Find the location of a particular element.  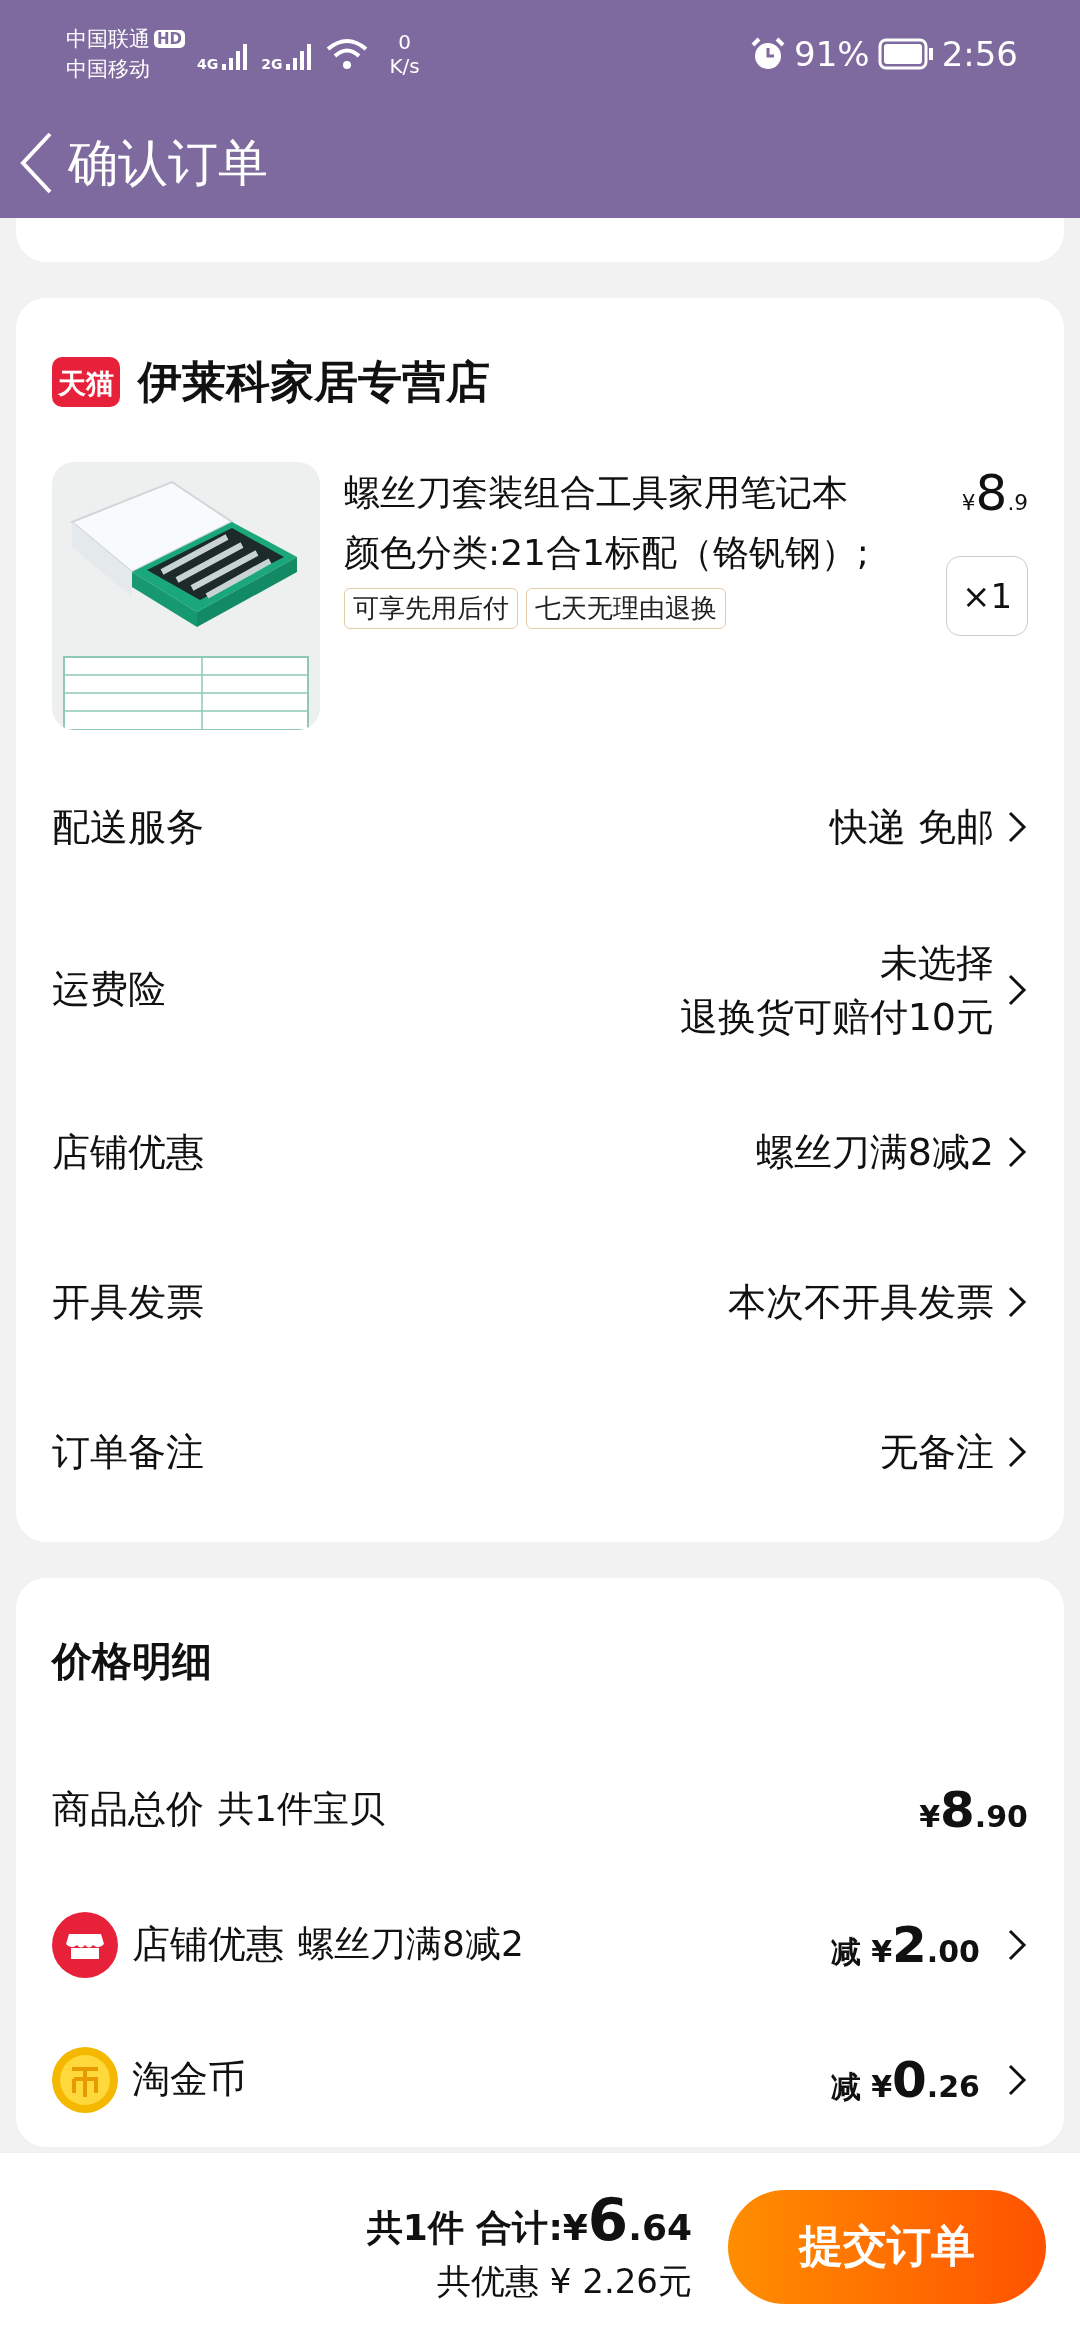

battery-icon is located at coordinates (905, 54).